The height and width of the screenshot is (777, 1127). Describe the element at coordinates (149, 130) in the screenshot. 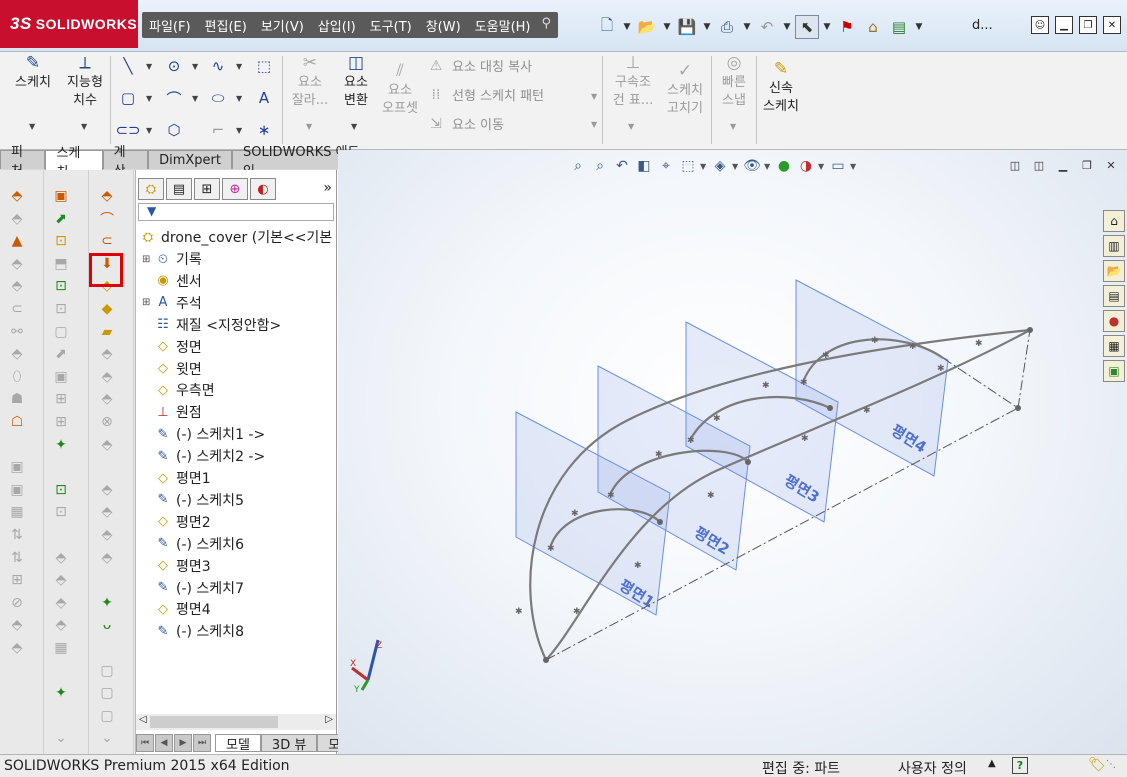

I see `slot-dropdown-icon: ▼` at that location.